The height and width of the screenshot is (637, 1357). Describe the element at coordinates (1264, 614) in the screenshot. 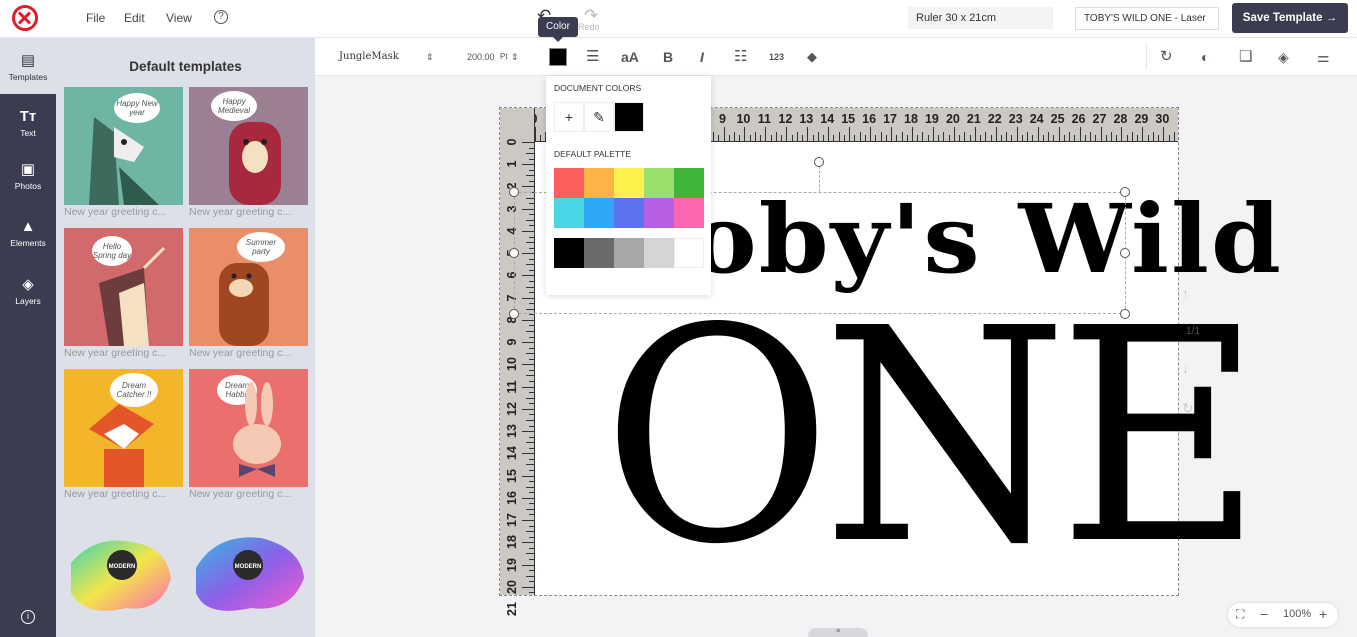

I see `zoom-out-button: −` at that location.